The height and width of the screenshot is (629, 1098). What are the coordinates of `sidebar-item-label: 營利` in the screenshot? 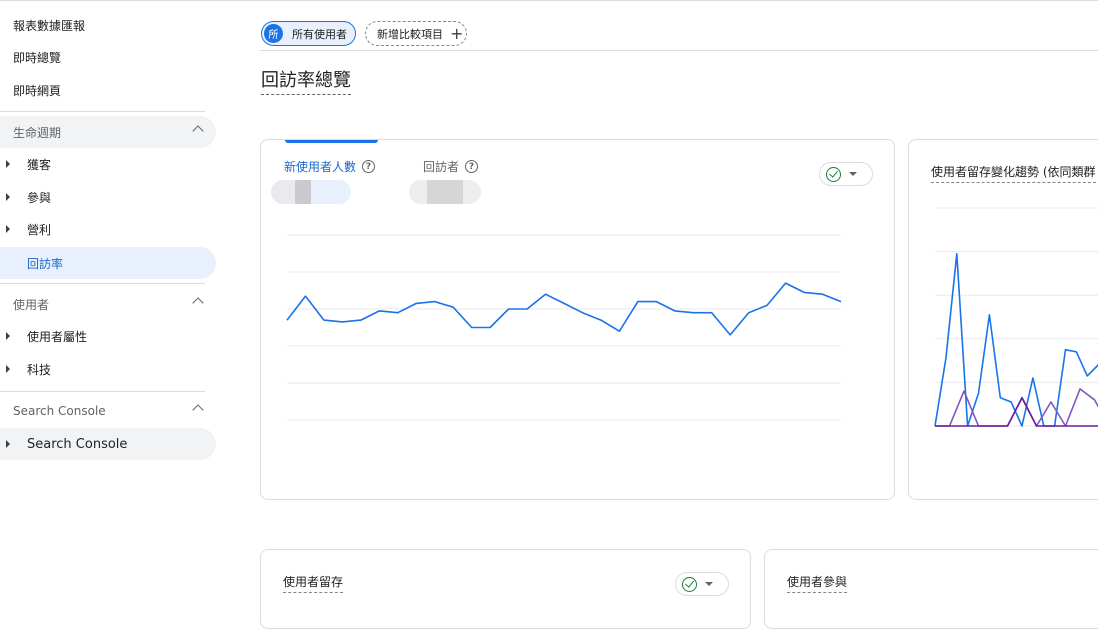 It's located at (39, 229).